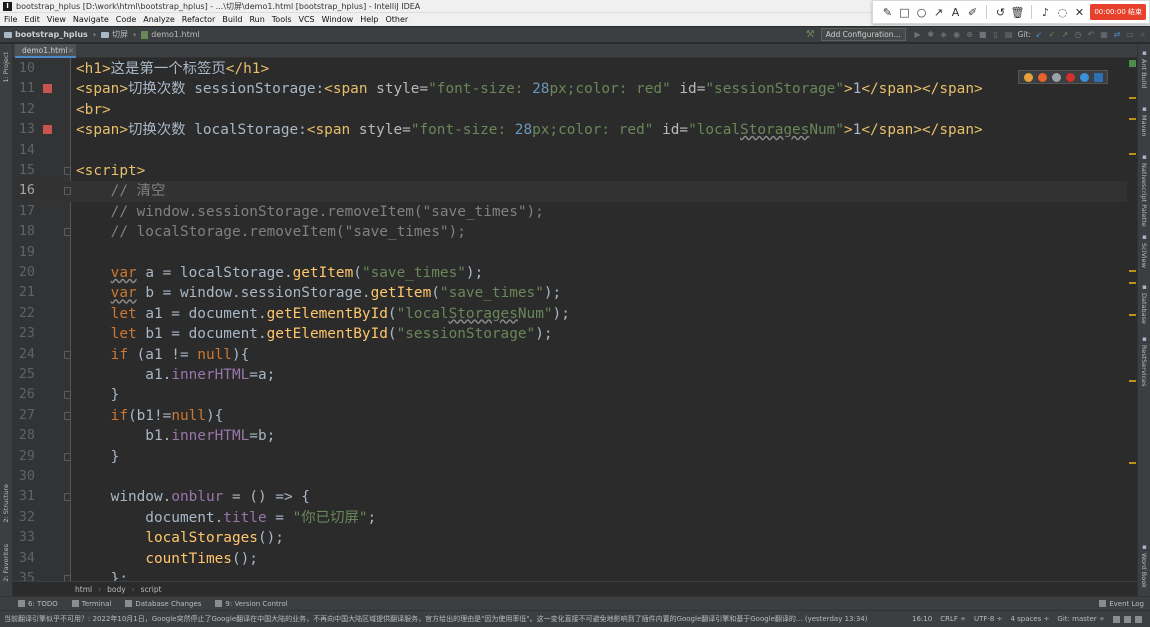 This screenshot has height=627, width=1150. I want to click on nav-project: bootstrap_hplus, so click(46, 34).